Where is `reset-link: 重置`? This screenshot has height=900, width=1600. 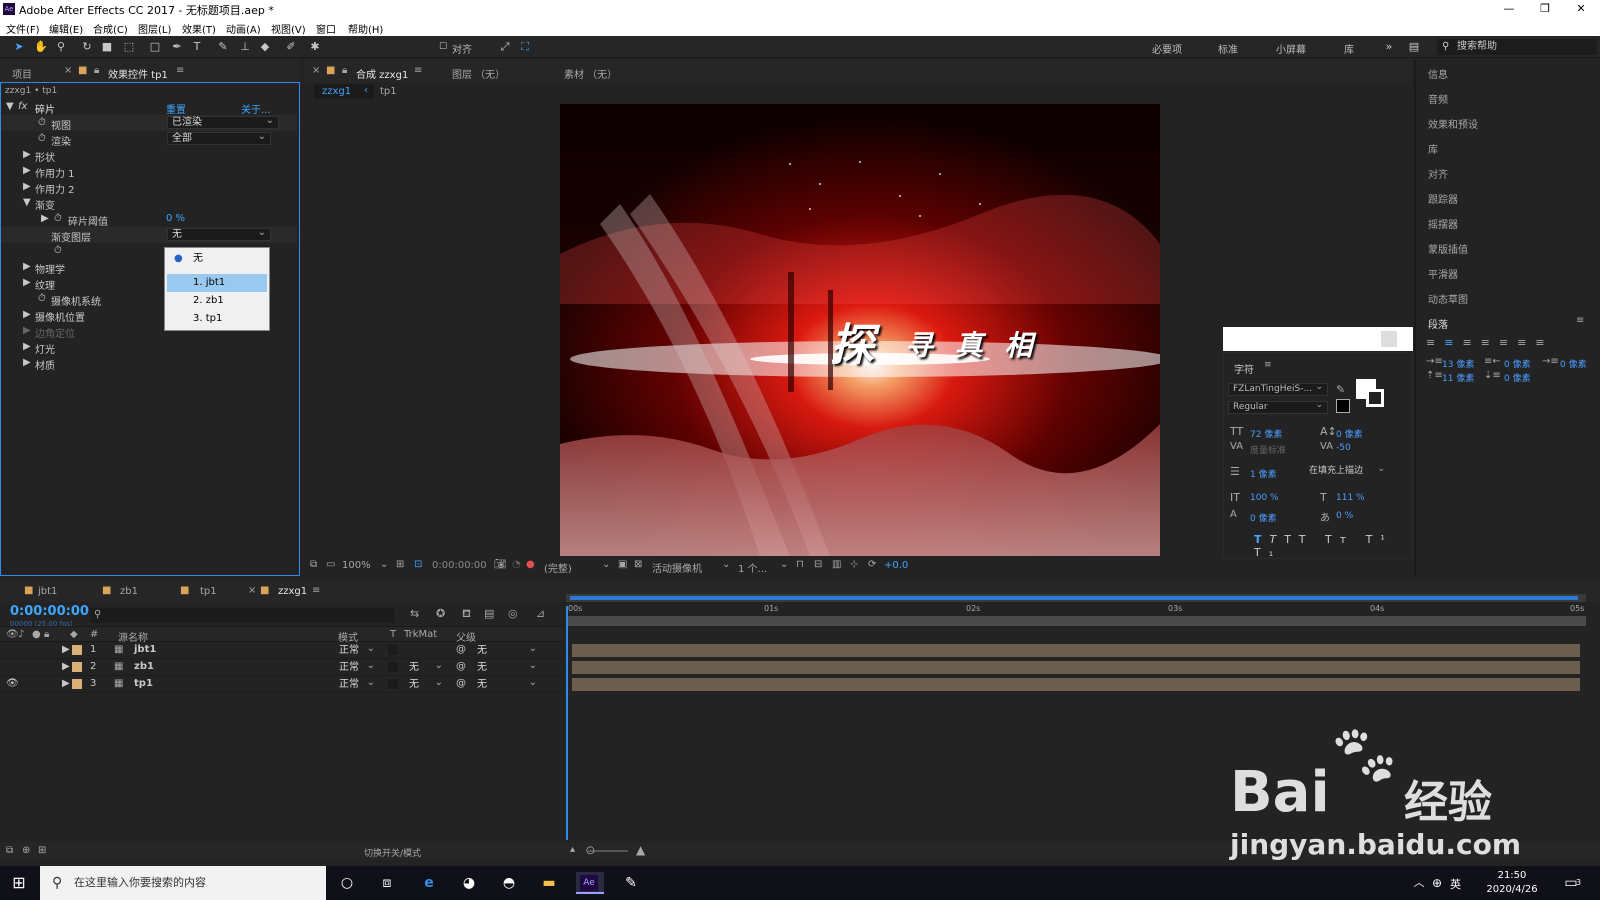 reset-link: 重置 is located at coordinates (176, 108).